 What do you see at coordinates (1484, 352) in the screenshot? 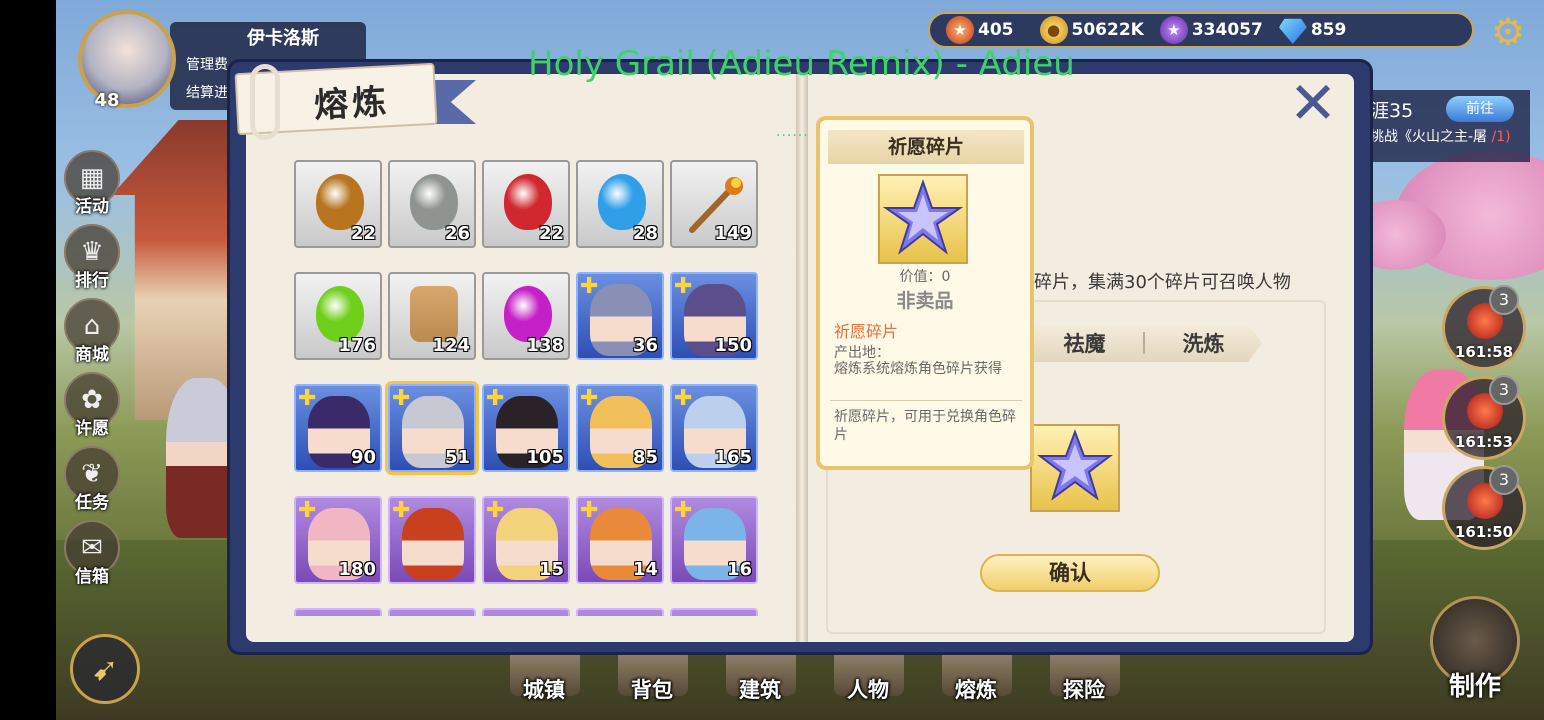
I see `timer-countdown: 161:58` at bounding box center [1484, 352].